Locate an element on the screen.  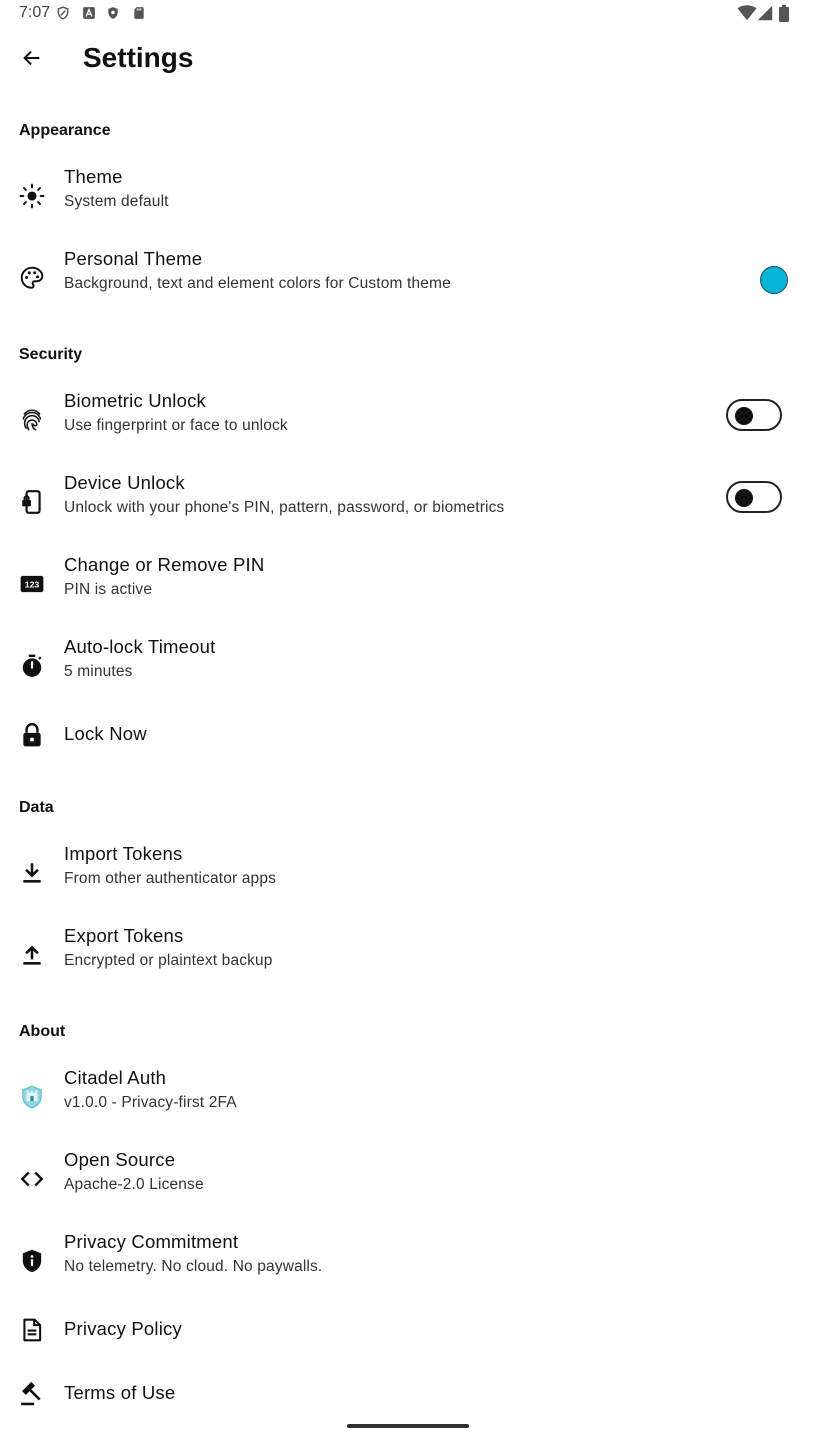
timer-icon is located at coordinates (32, 666).